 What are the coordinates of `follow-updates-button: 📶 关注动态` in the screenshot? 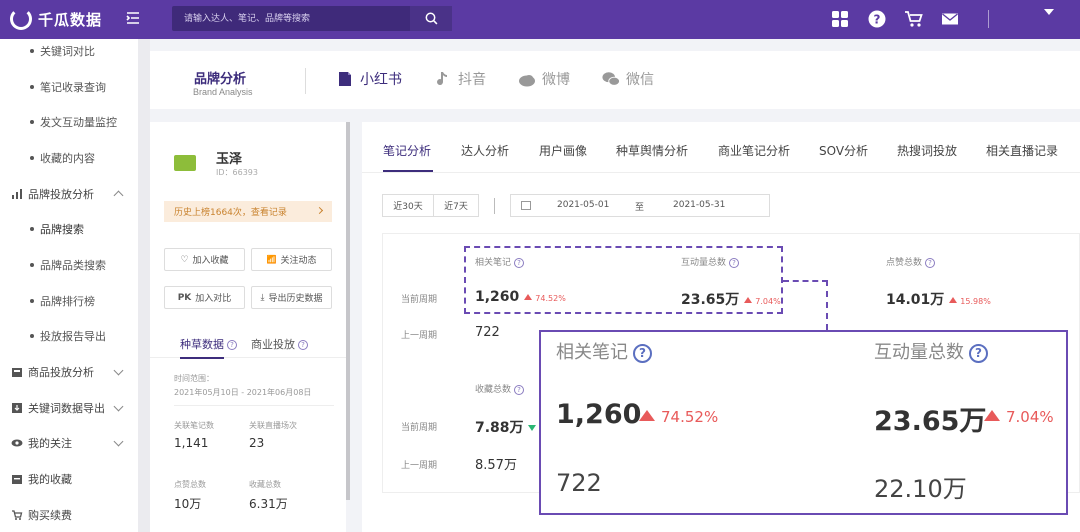 It's located at (291, 259).